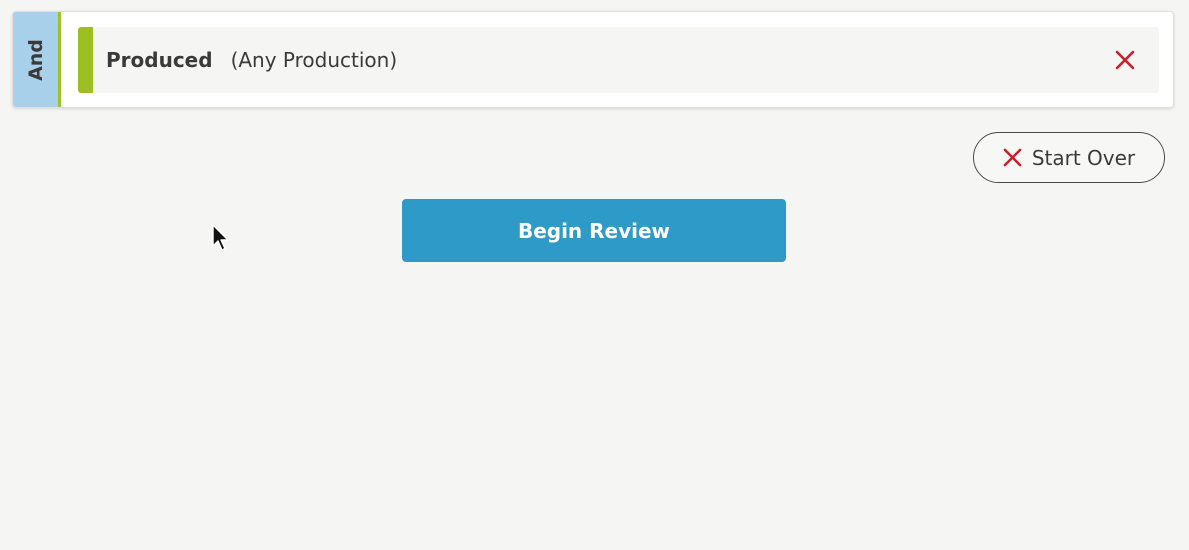 Image resolution: width=1189 pixels, height=550 pixels. What do you see at coordinates (618, 60) in the screenshot?
I see `criterion-row: Produced (Any Production)` at bounding box center [618, 60].